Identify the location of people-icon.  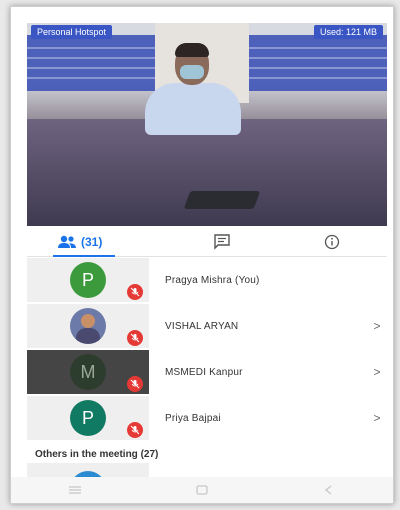
(67, 241).